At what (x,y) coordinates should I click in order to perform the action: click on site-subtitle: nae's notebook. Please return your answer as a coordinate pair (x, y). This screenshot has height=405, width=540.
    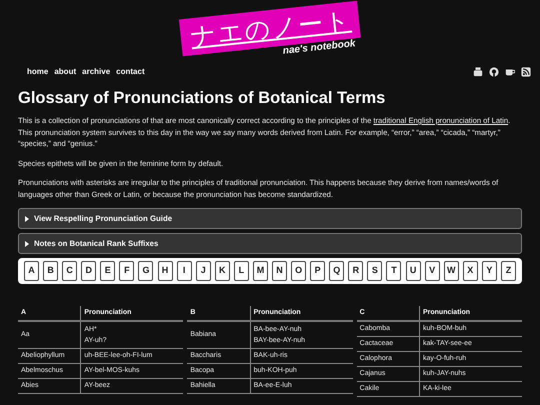
    Looking at the image, I should click on (319, 48).